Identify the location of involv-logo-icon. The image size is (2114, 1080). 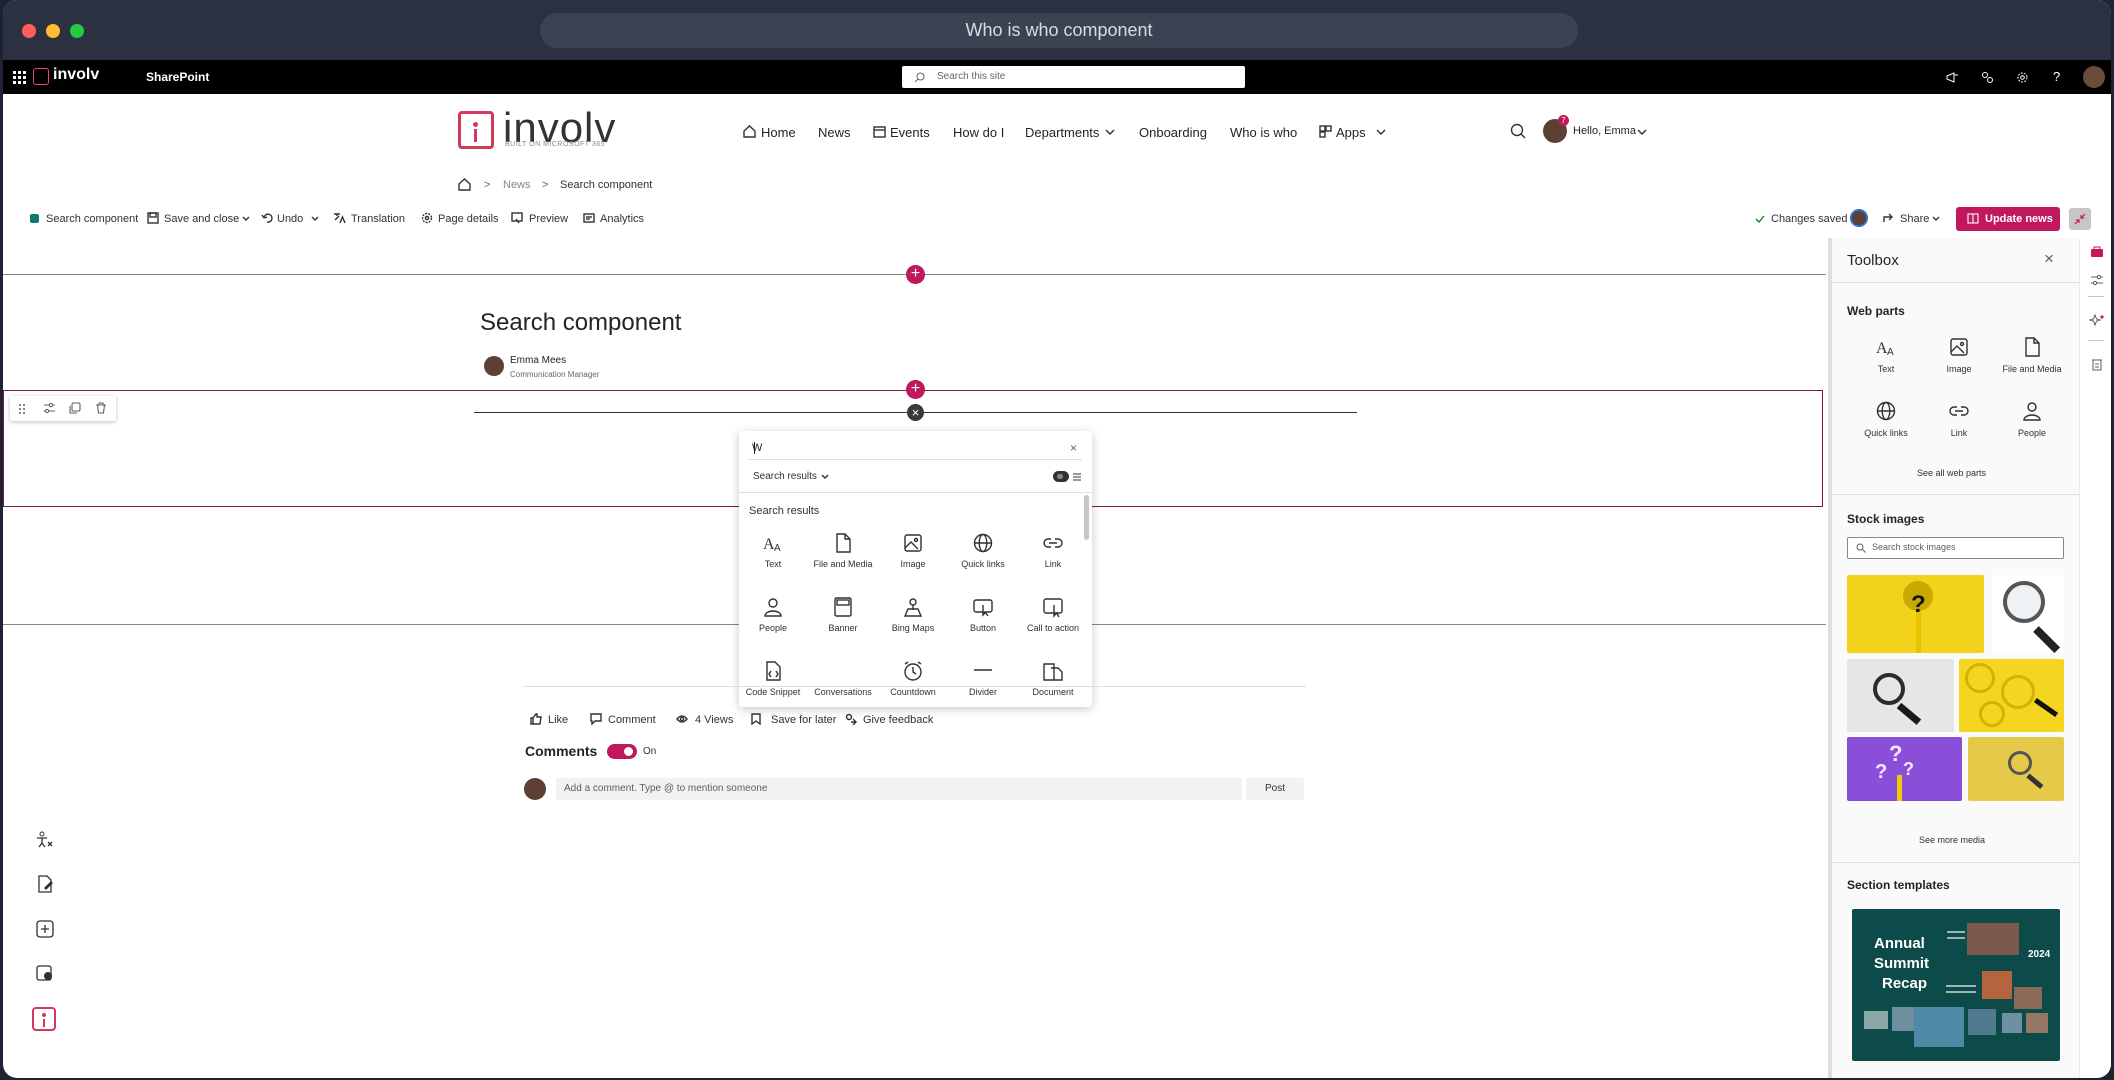
(476, 130).